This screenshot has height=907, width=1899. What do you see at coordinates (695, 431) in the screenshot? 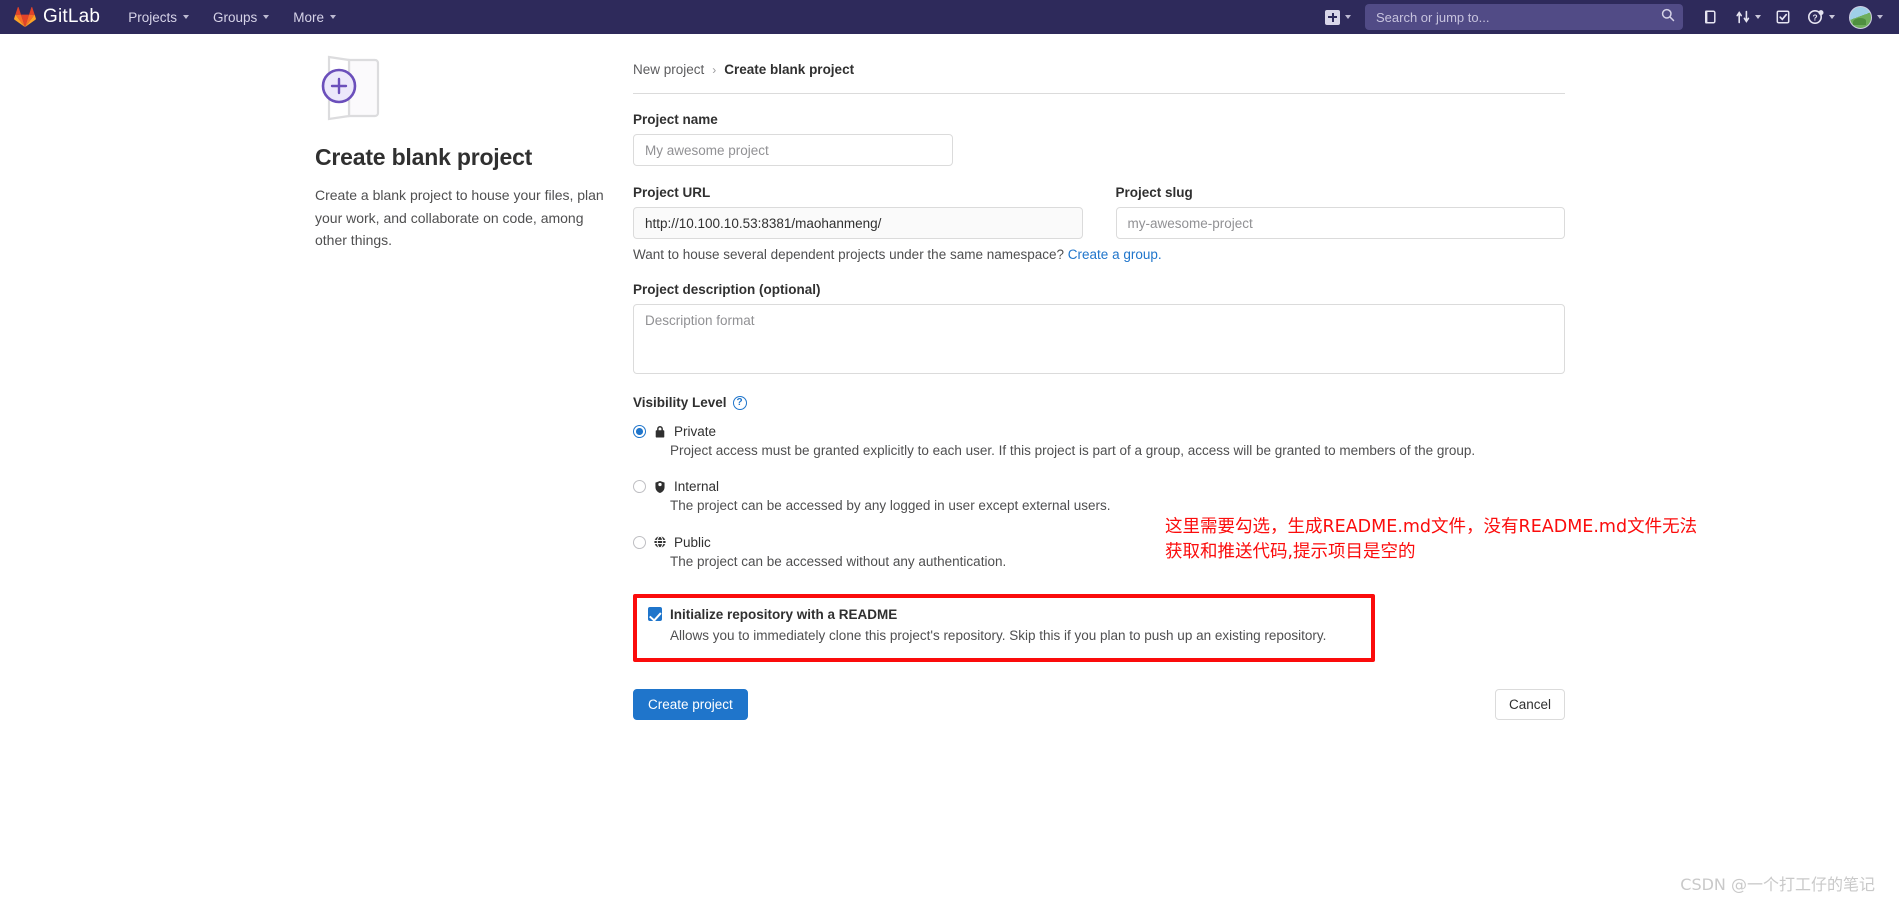
I see `visibility-name-private: Private` at bounding box center [695, 431].